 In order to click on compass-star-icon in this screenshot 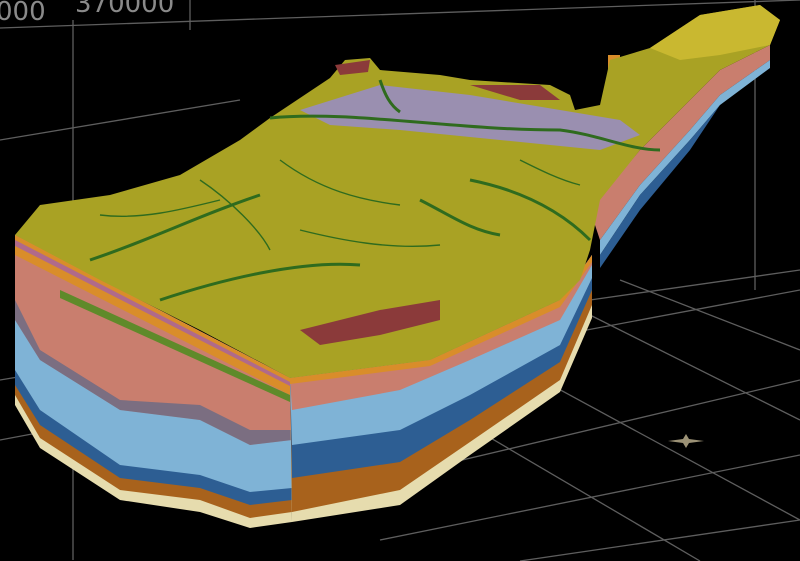, I will do `click(686, 441)`.